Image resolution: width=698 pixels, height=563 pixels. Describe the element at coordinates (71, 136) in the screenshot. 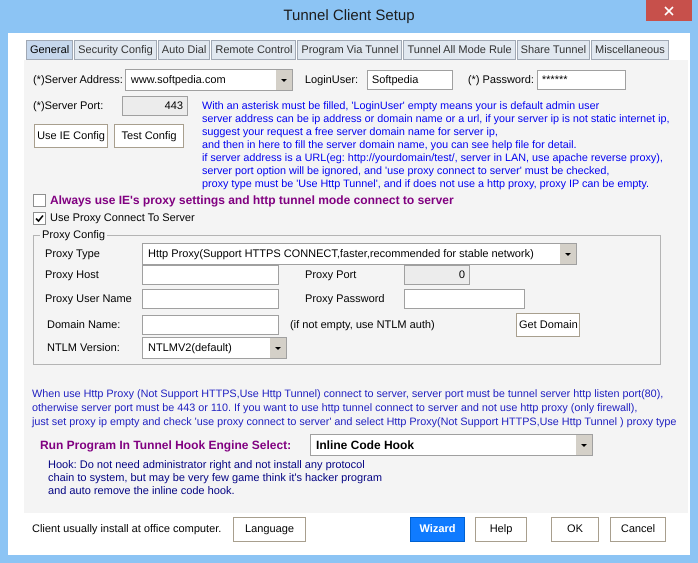

I see `use-ie-config-button: Use IE Config` at that location.